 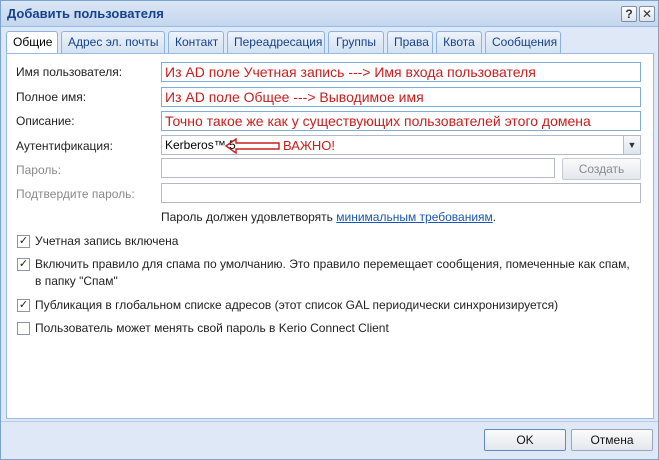 I want to click on tab-quota: Квота, so click(x=459, y=42).